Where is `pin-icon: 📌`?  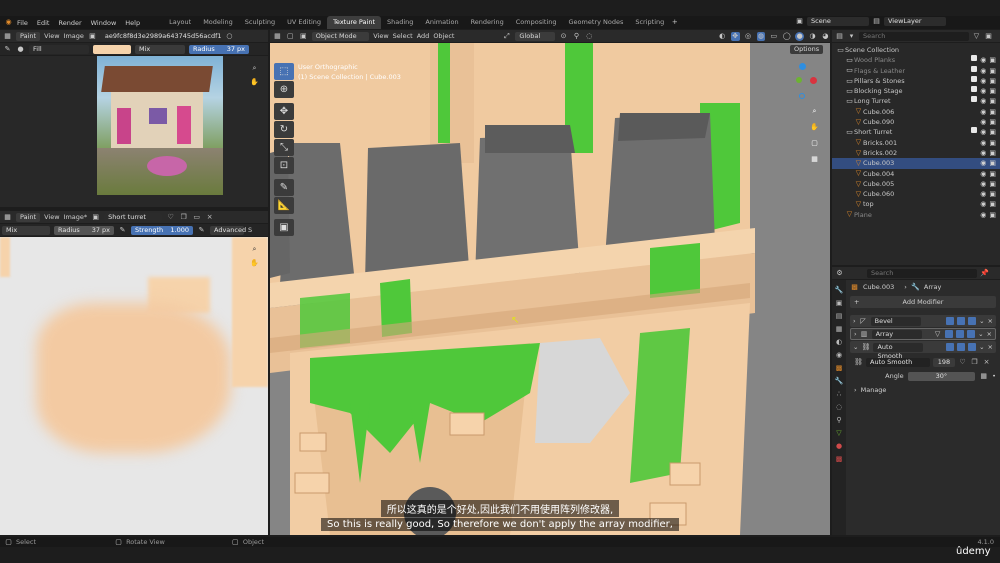 pin-icon: 📌 is located at coordinates (984, 273).